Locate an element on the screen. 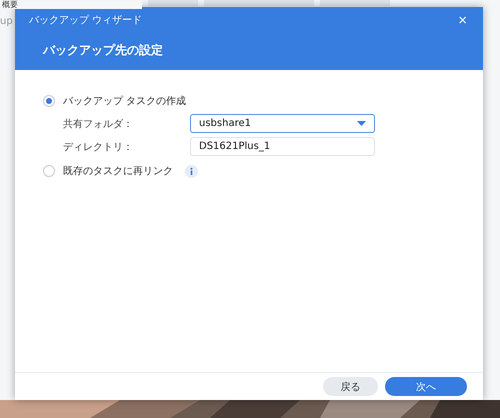  window-title: バックアップ ウィザード is located at coordinates (85, 20).